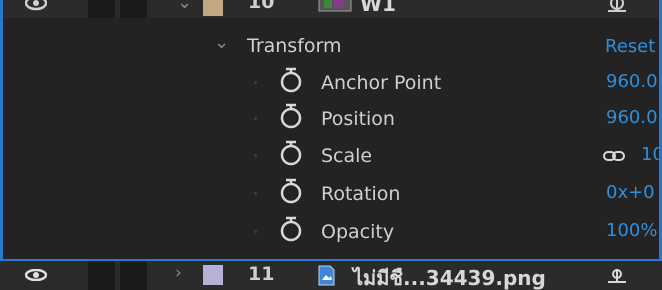 The height and width of the screenshot is (290, 662). Describe the element at coordinates (358, 119) in the screenshot. I see `property-name: Position` at that location.